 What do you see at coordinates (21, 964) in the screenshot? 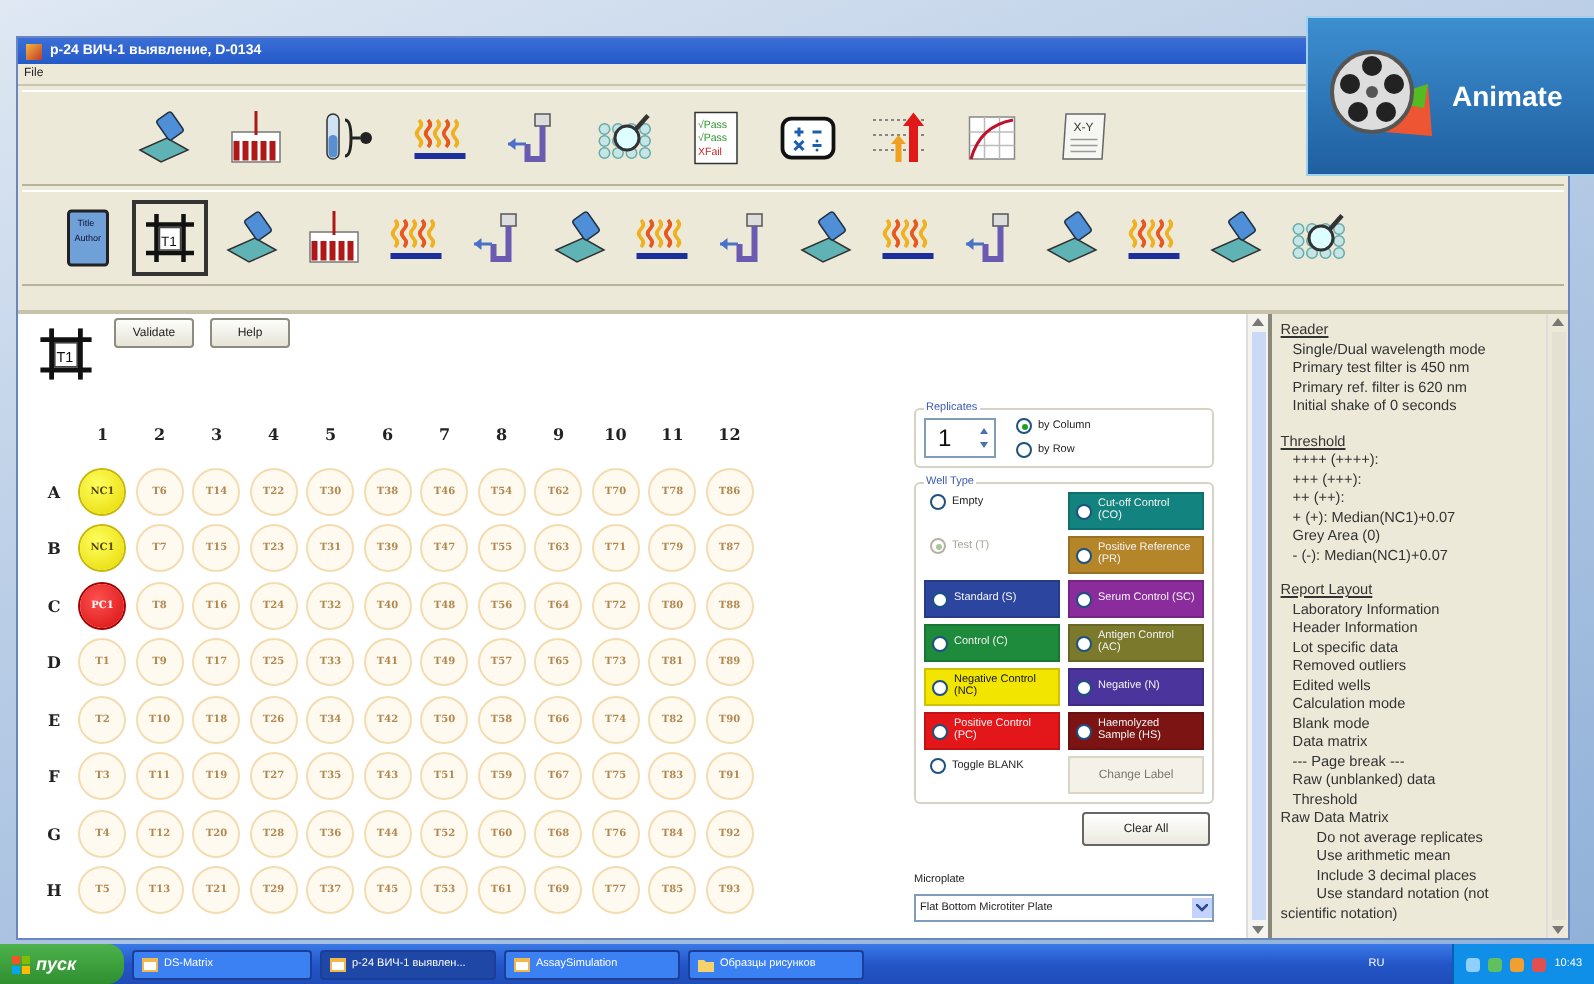
I see `windows-flag-icon` at bounding box center [21, 964].